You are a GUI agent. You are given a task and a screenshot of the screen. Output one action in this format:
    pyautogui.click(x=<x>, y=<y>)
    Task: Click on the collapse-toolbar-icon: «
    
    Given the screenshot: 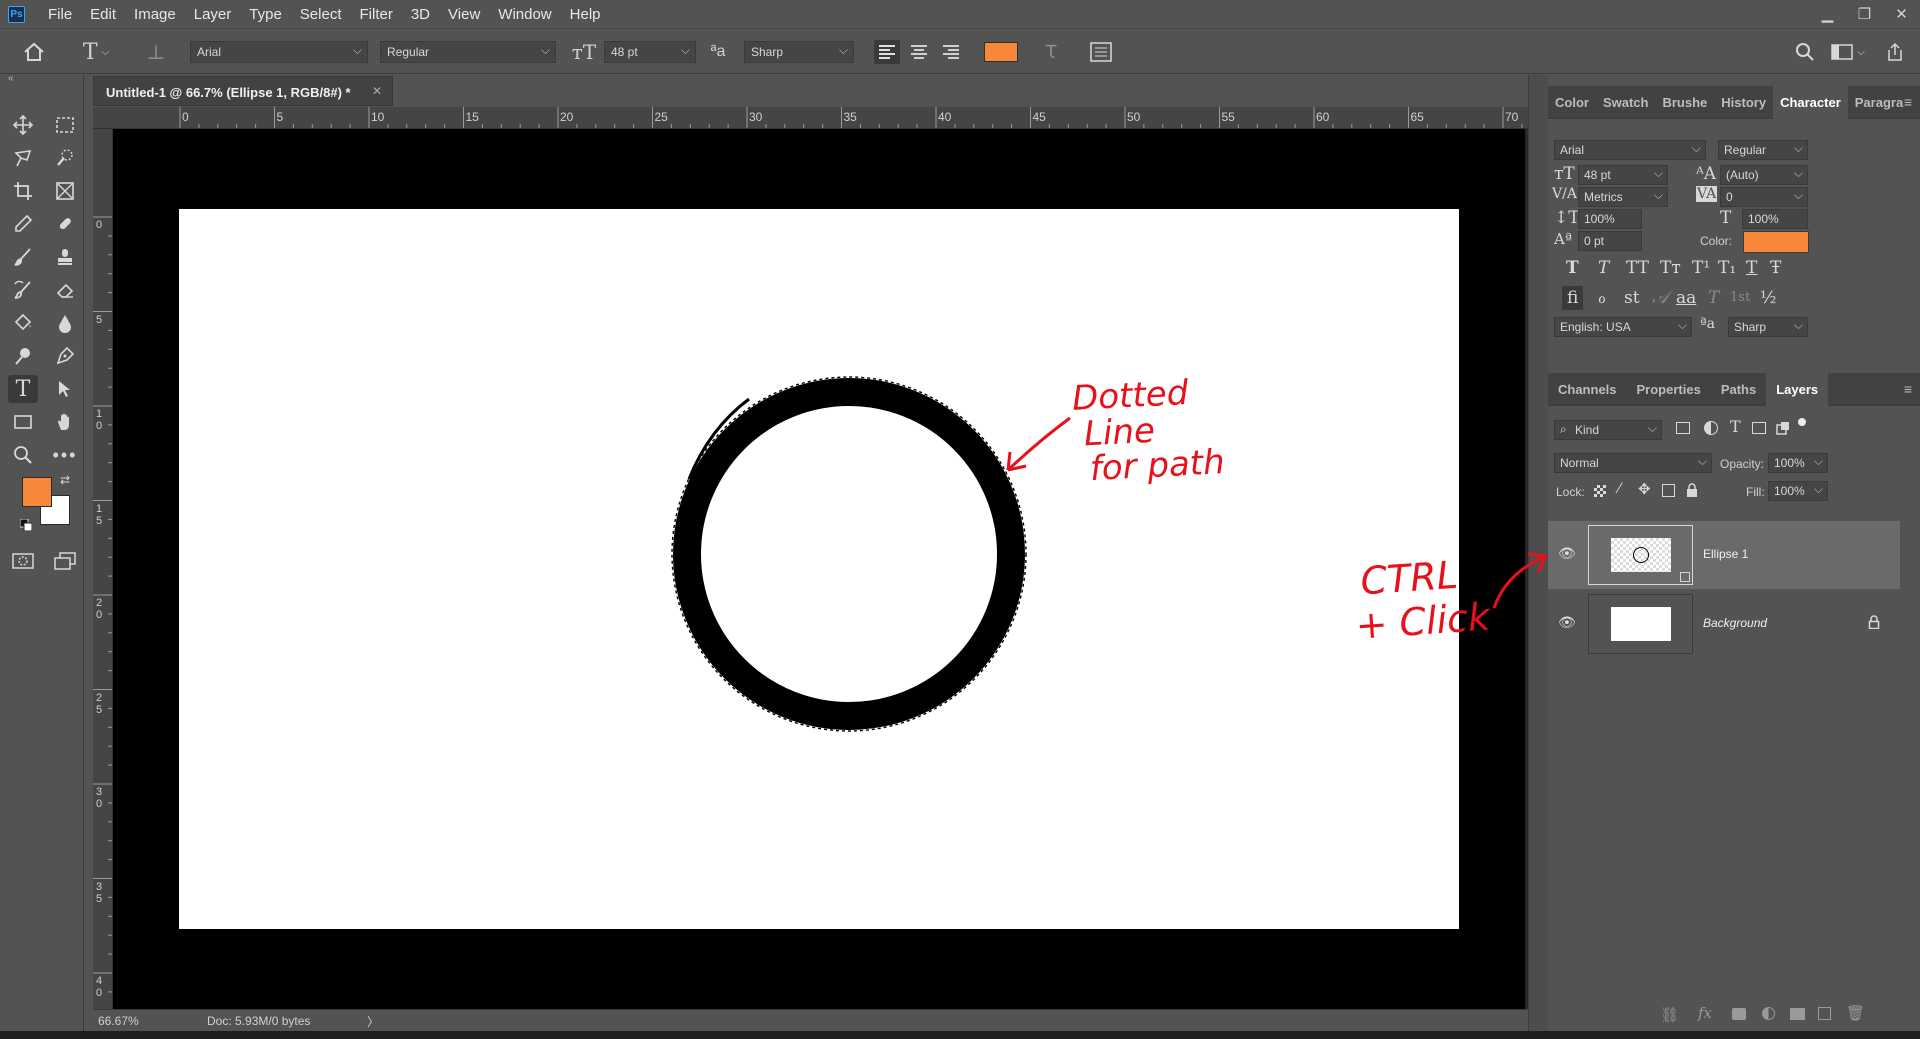 What is the action you would take?
    pyautogui.click(x=11, y=78)
    